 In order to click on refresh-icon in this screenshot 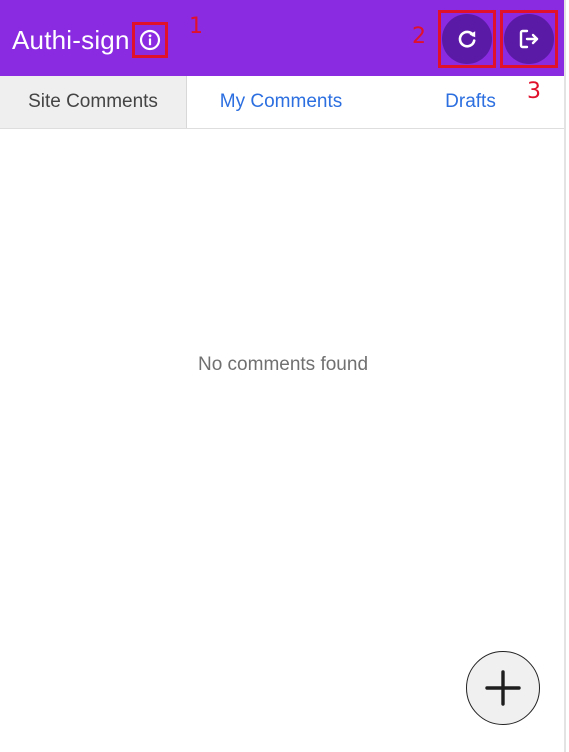, I will do `click(467, 39)`.